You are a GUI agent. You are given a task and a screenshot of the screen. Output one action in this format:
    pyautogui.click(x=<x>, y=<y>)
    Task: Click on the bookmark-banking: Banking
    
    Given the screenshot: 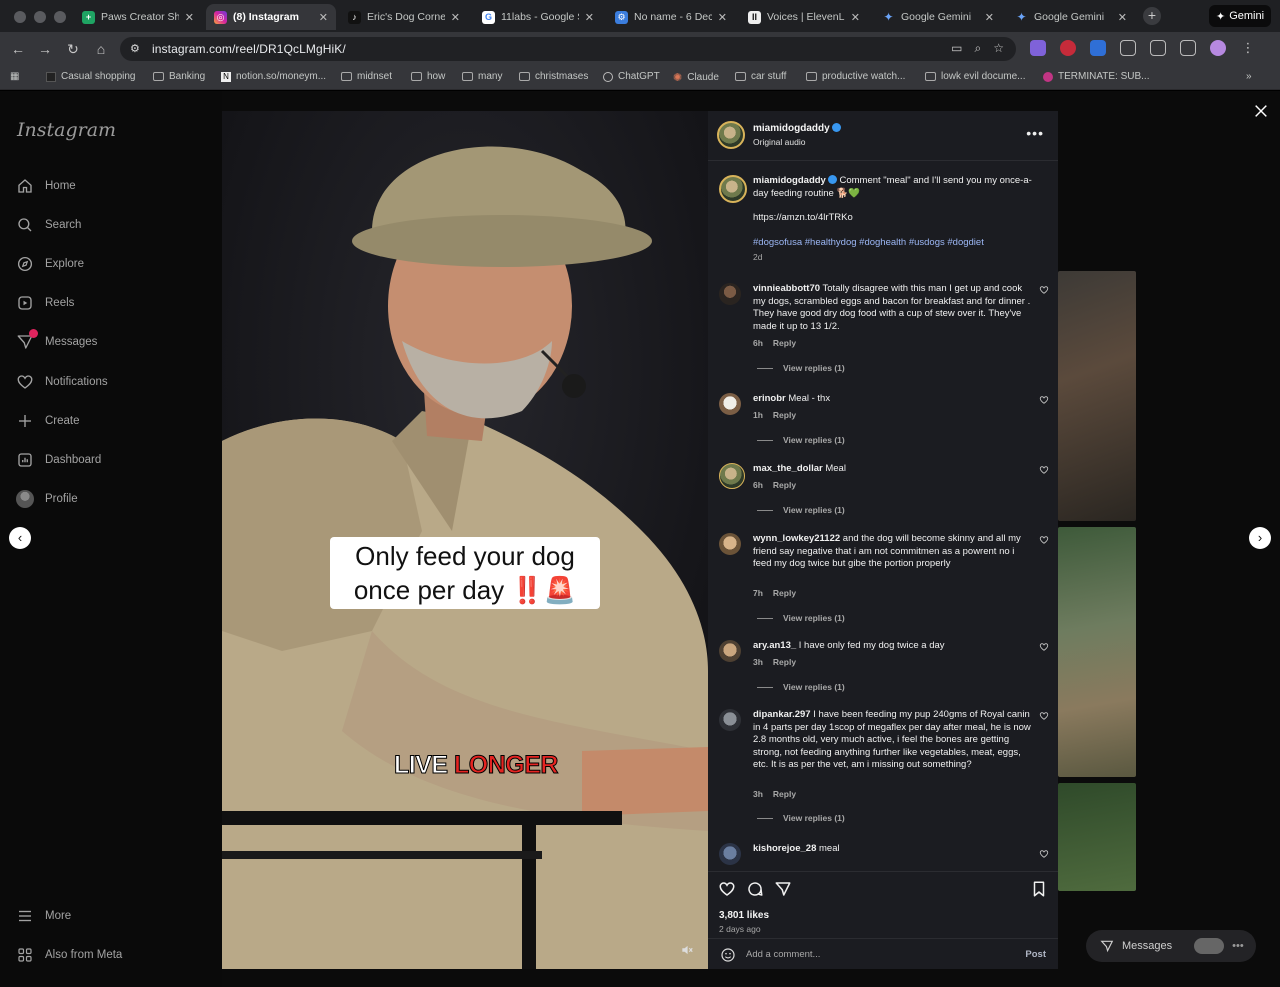 What is the action you would take?
    pyautogui.click(x=179, y=76)
    